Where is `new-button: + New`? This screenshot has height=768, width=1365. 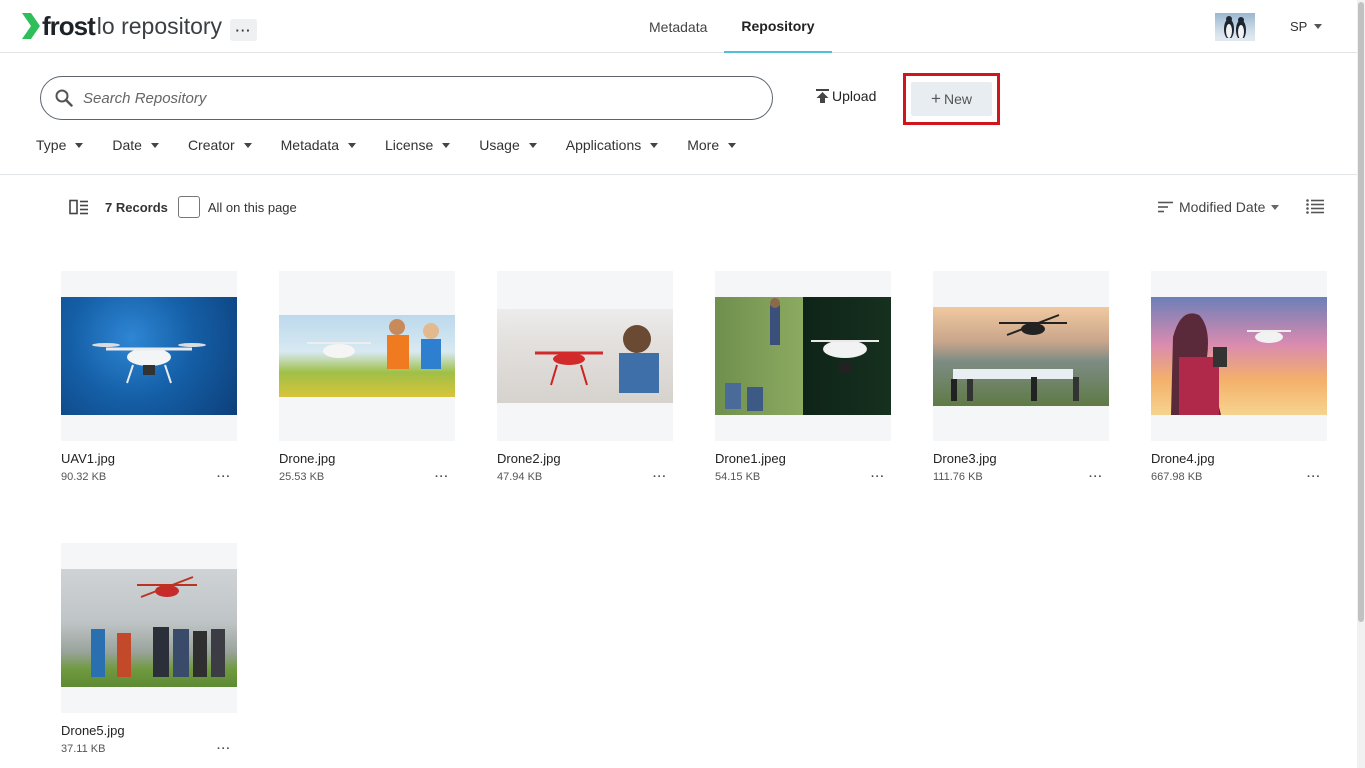 new-button: + New is located at coordinates (951, 99).